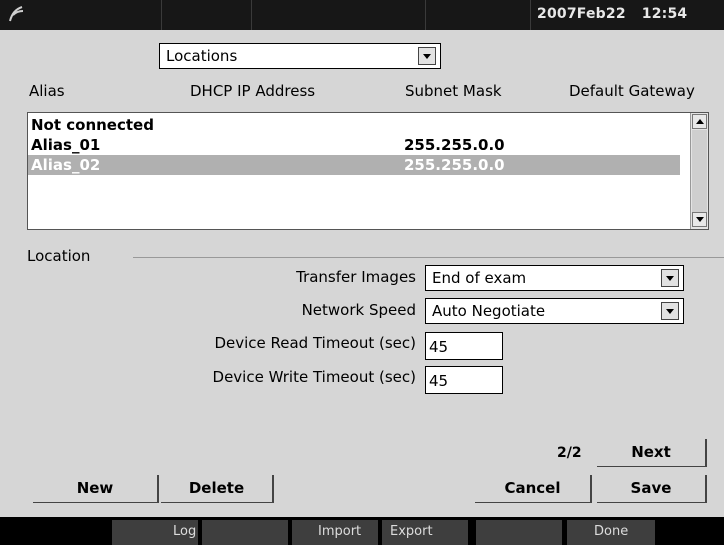  I want to click on delete-button: Delete, so click(217, 489).